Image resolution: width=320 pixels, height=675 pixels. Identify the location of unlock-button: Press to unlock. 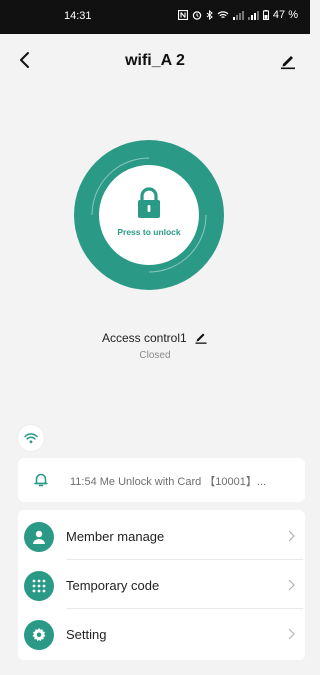
(149, 215).